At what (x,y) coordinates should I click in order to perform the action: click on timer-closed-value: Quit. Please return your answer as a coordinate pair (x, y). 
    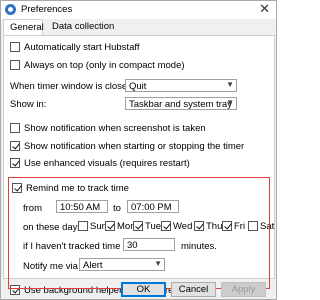
    Looking at the image, I should click on (138, 86).